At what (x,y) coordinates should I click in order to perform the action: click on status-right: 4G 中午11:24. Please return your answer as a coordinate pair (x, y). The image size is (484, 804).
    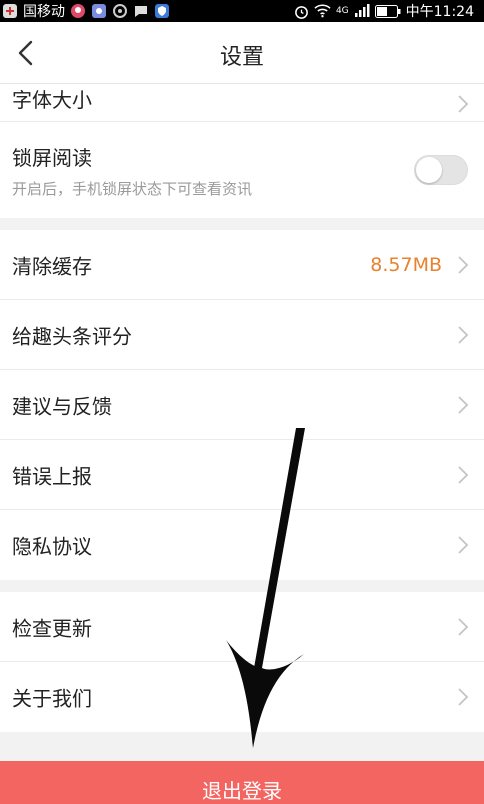
    Looking at the image, I should click on (384, 11).